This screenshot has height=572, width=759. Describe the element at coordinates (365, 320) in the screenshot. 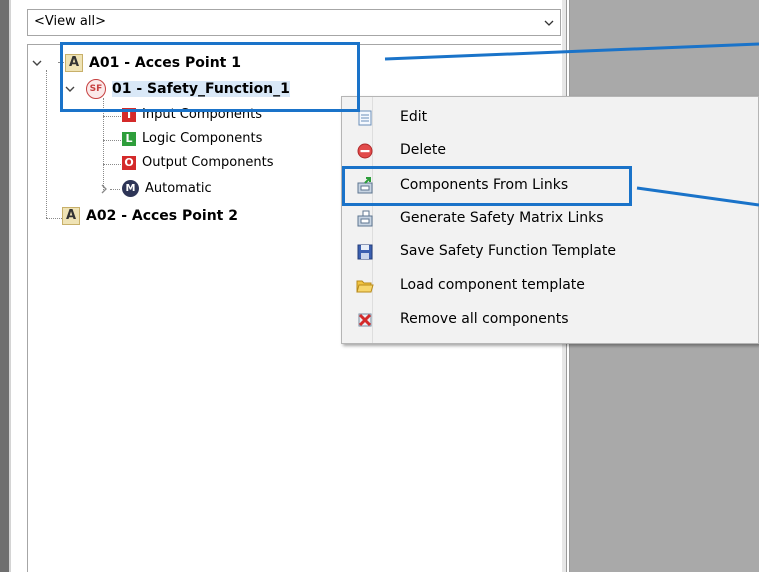

I see `remove-all-icon` at that location.